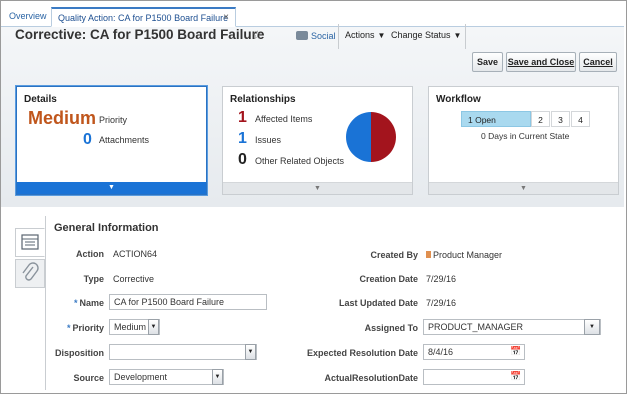 The width and height of the screenshot is (627, 394). What do you see at coordinates (476, 327) in the screenshot?
I see `assigned-to-value: PRODUCT_MANAGER` at bounding box center [476, 327].